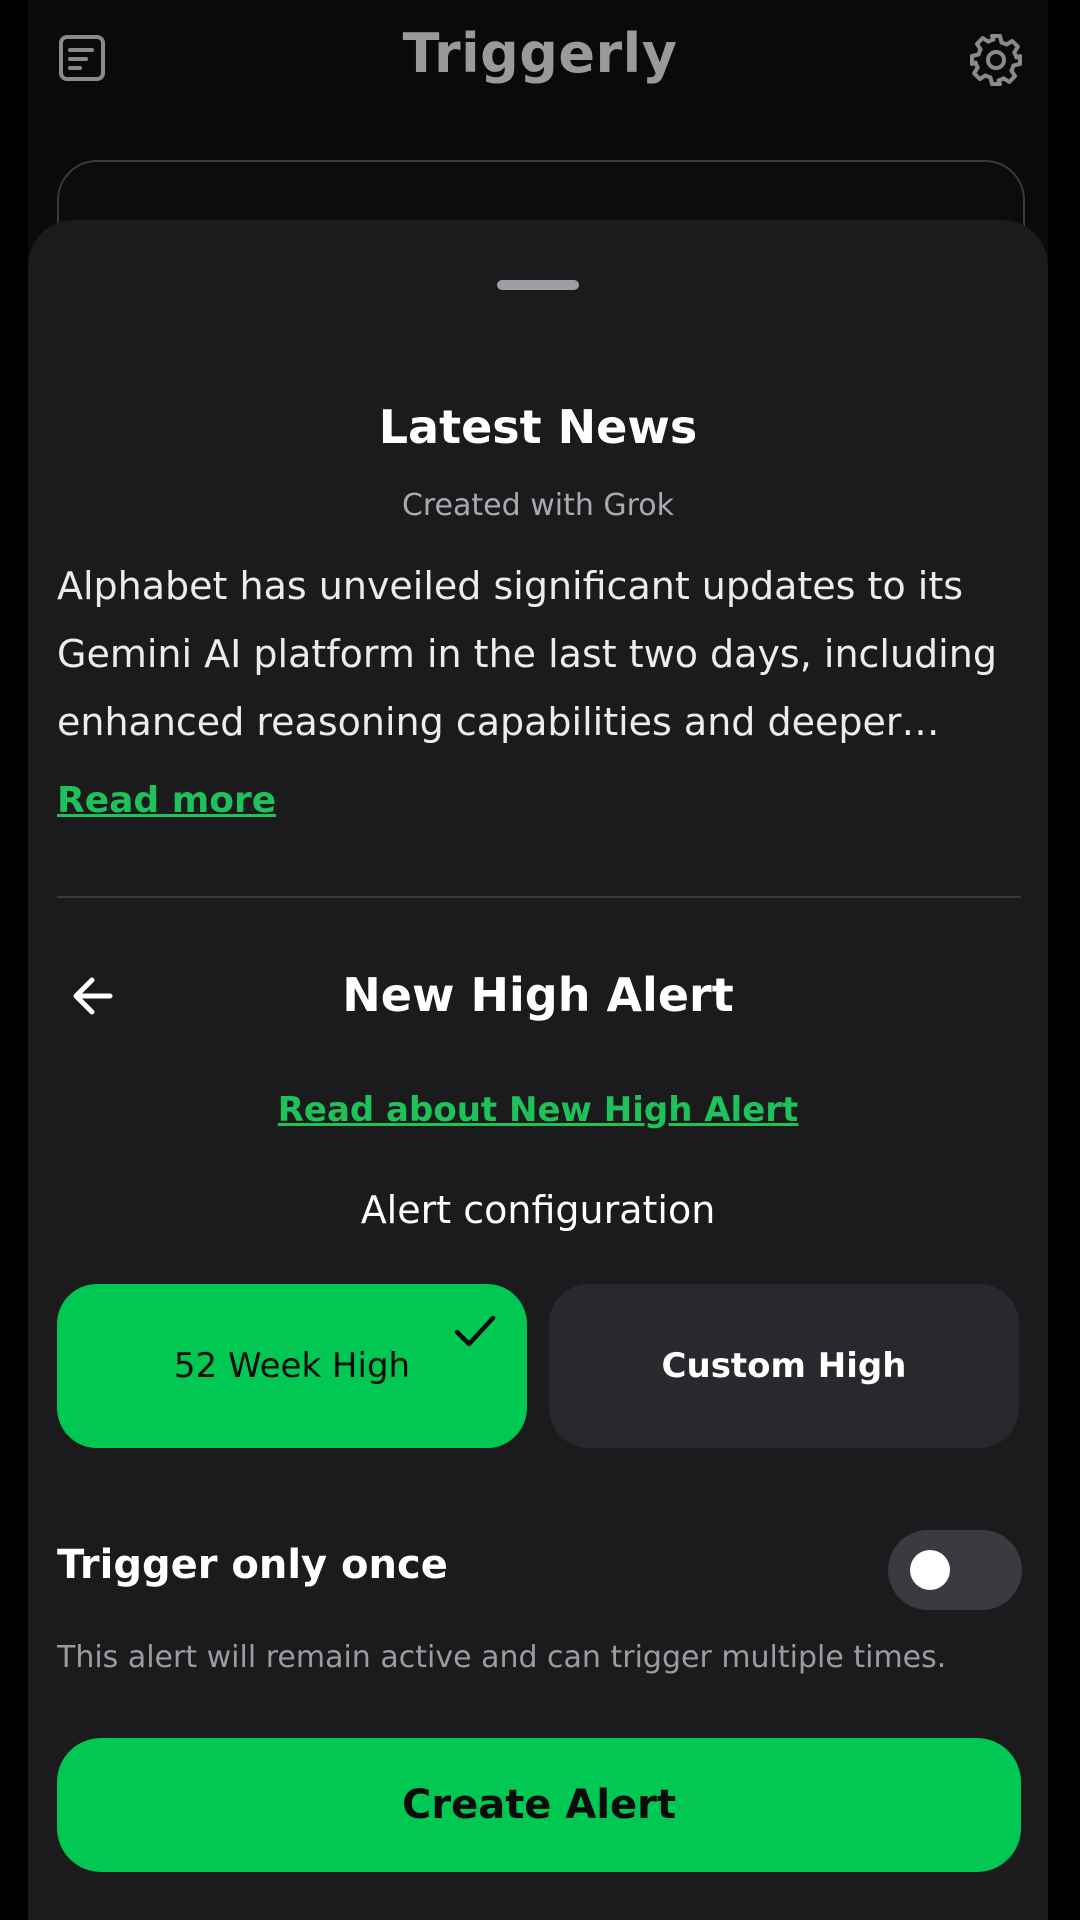  I want to click on option-label: 52 Week High, so click(292, 1366).